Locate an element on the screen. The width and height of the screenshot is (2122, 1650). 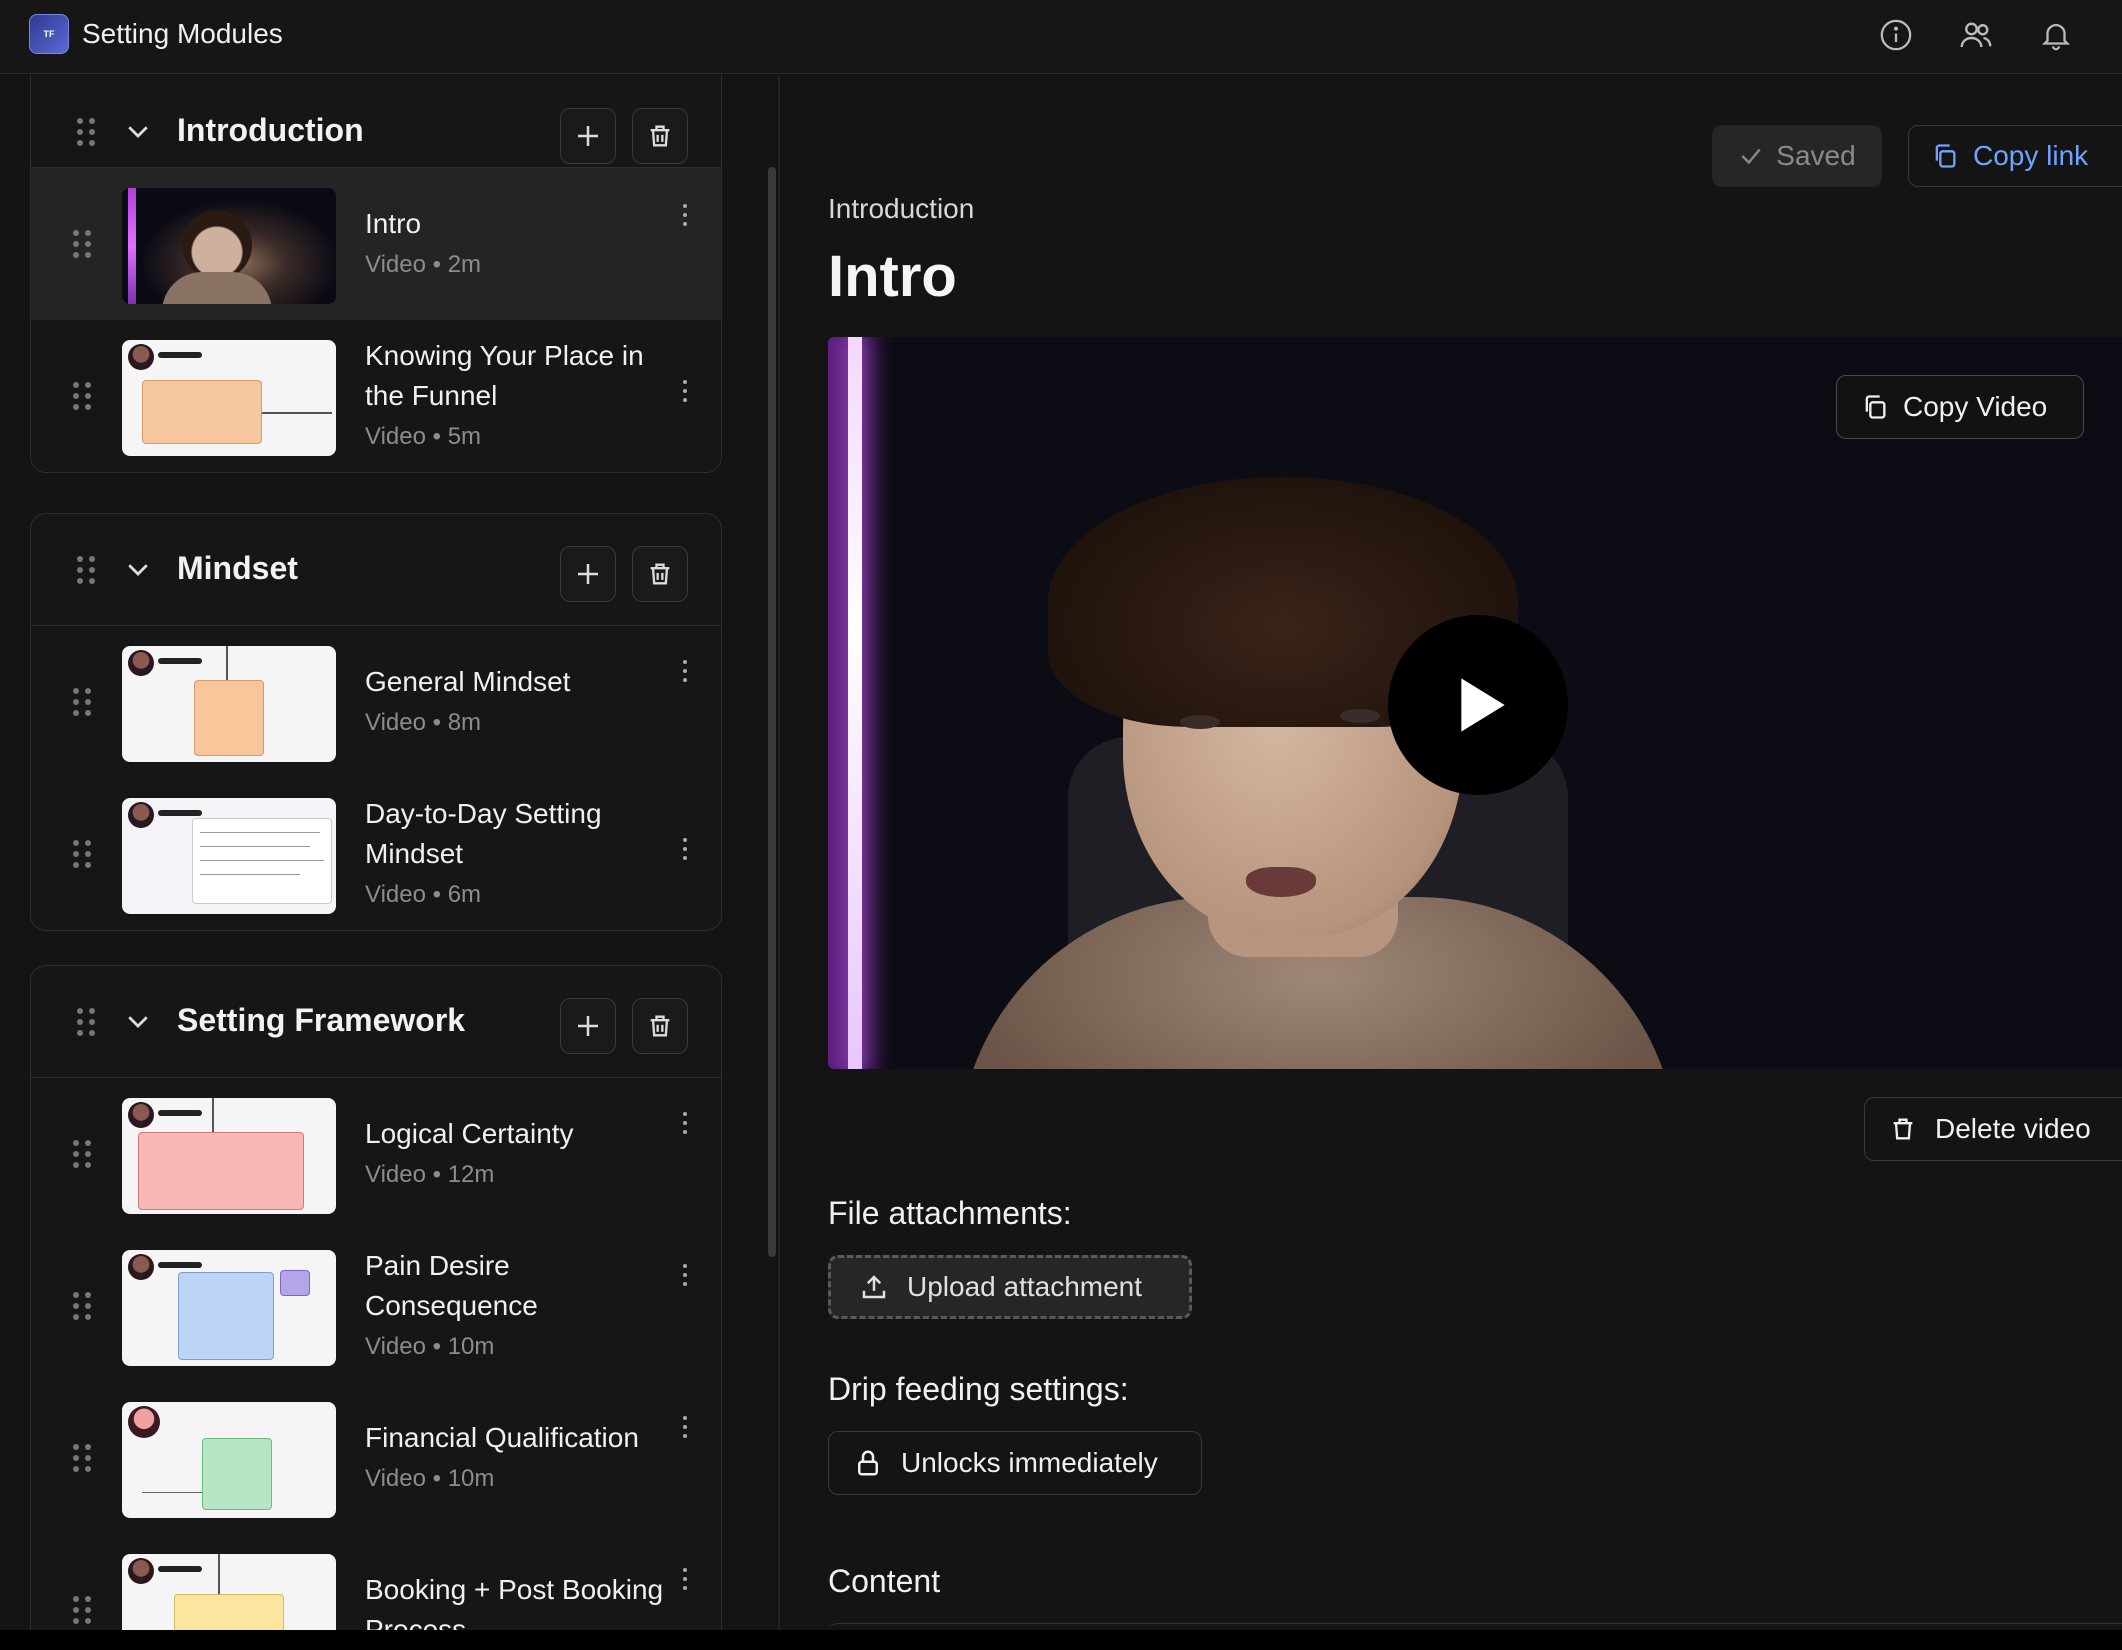
play-icon is located at coordinates (1483, 705).